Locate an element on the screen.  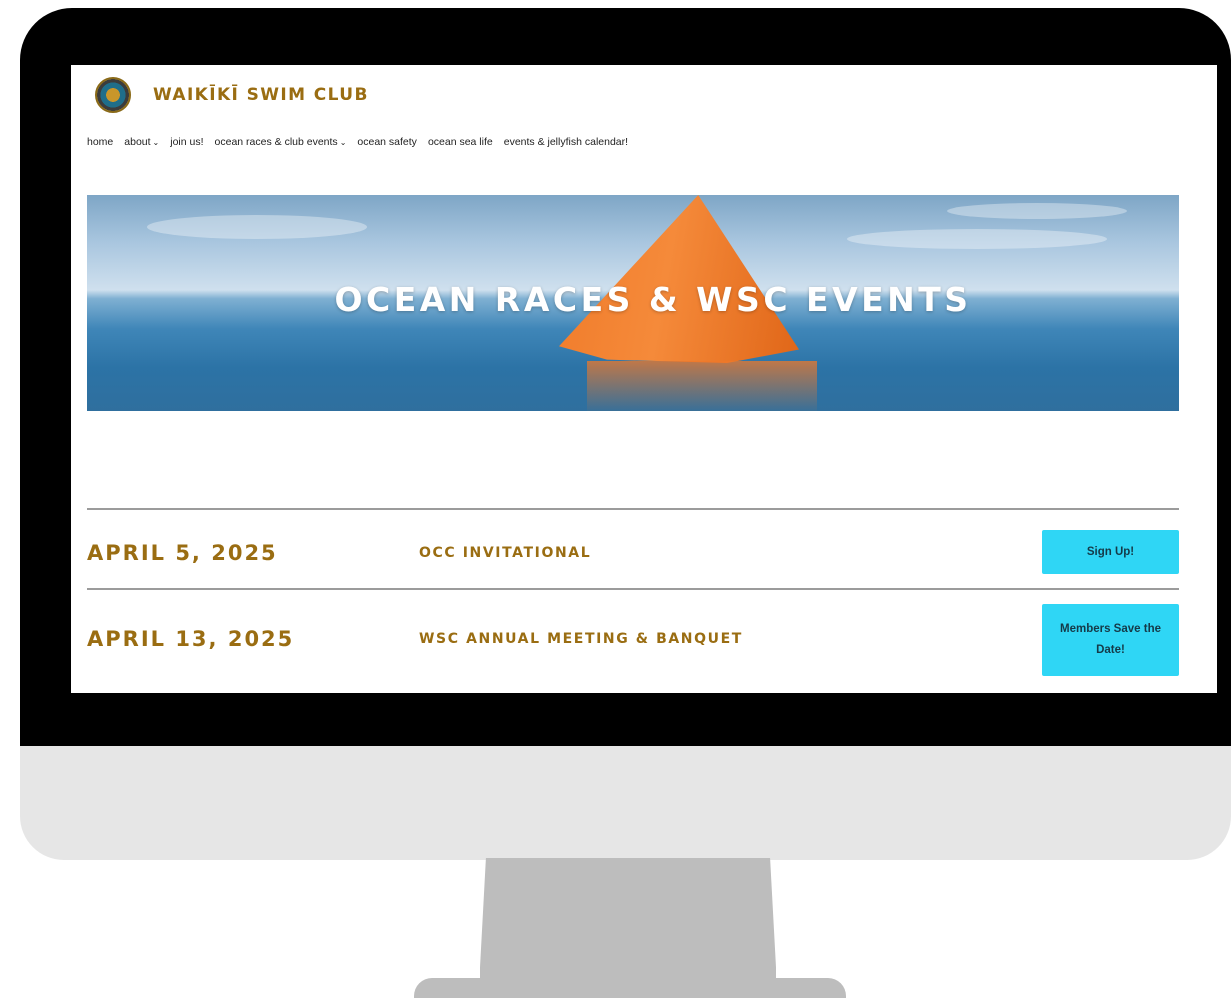
nav-item-ocean-sea-life: ocean sea life is located at coordinates (460, 142).